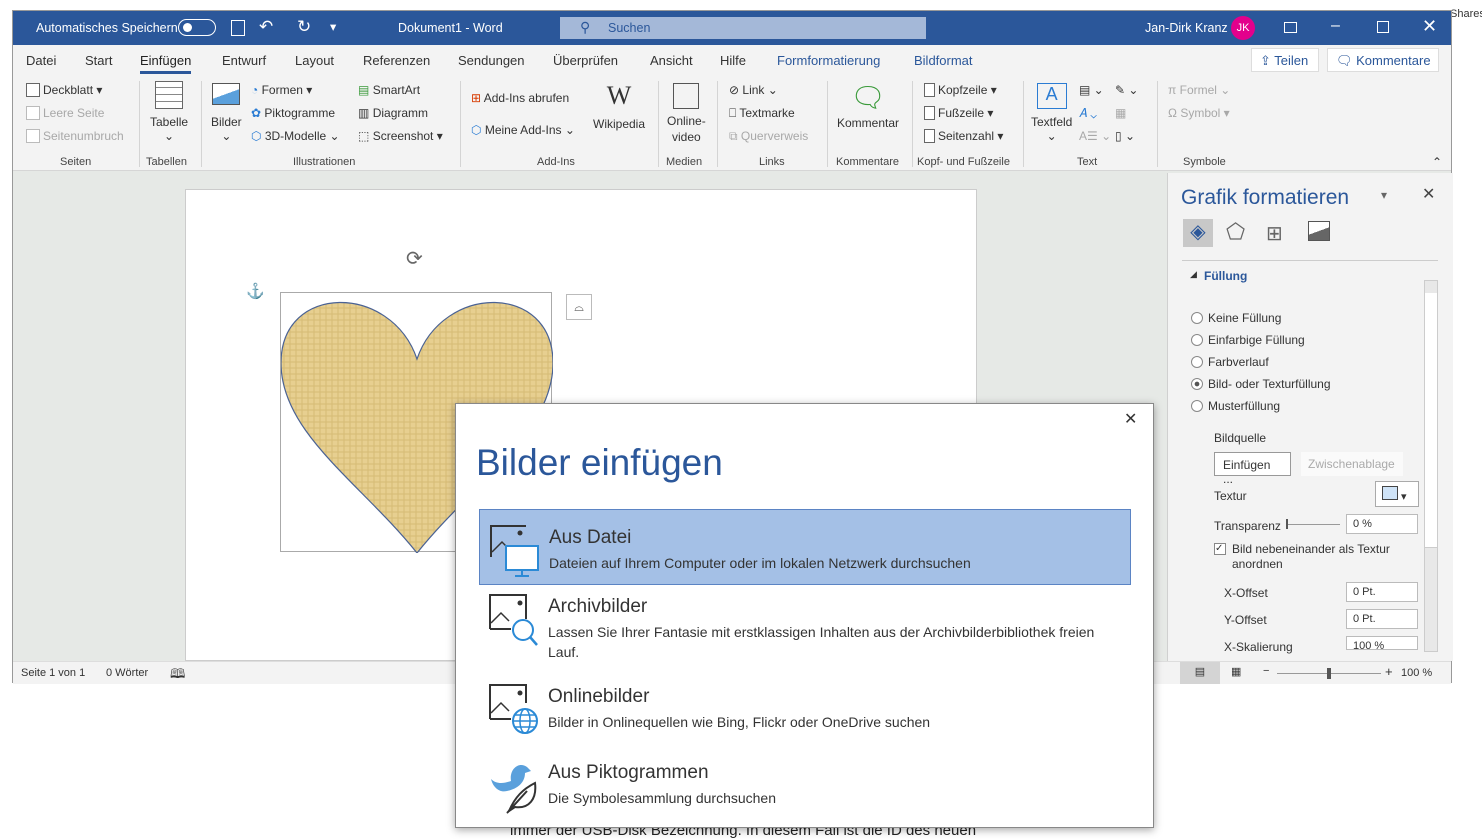 The height and width of the screenshot is (839, 1482). What do you see at coordinates (523, 130) in the screenshot?
I see `meine-add-ins-button: ⬡ Meine Add-Ins ⌄` at bounding box center [523, 130].